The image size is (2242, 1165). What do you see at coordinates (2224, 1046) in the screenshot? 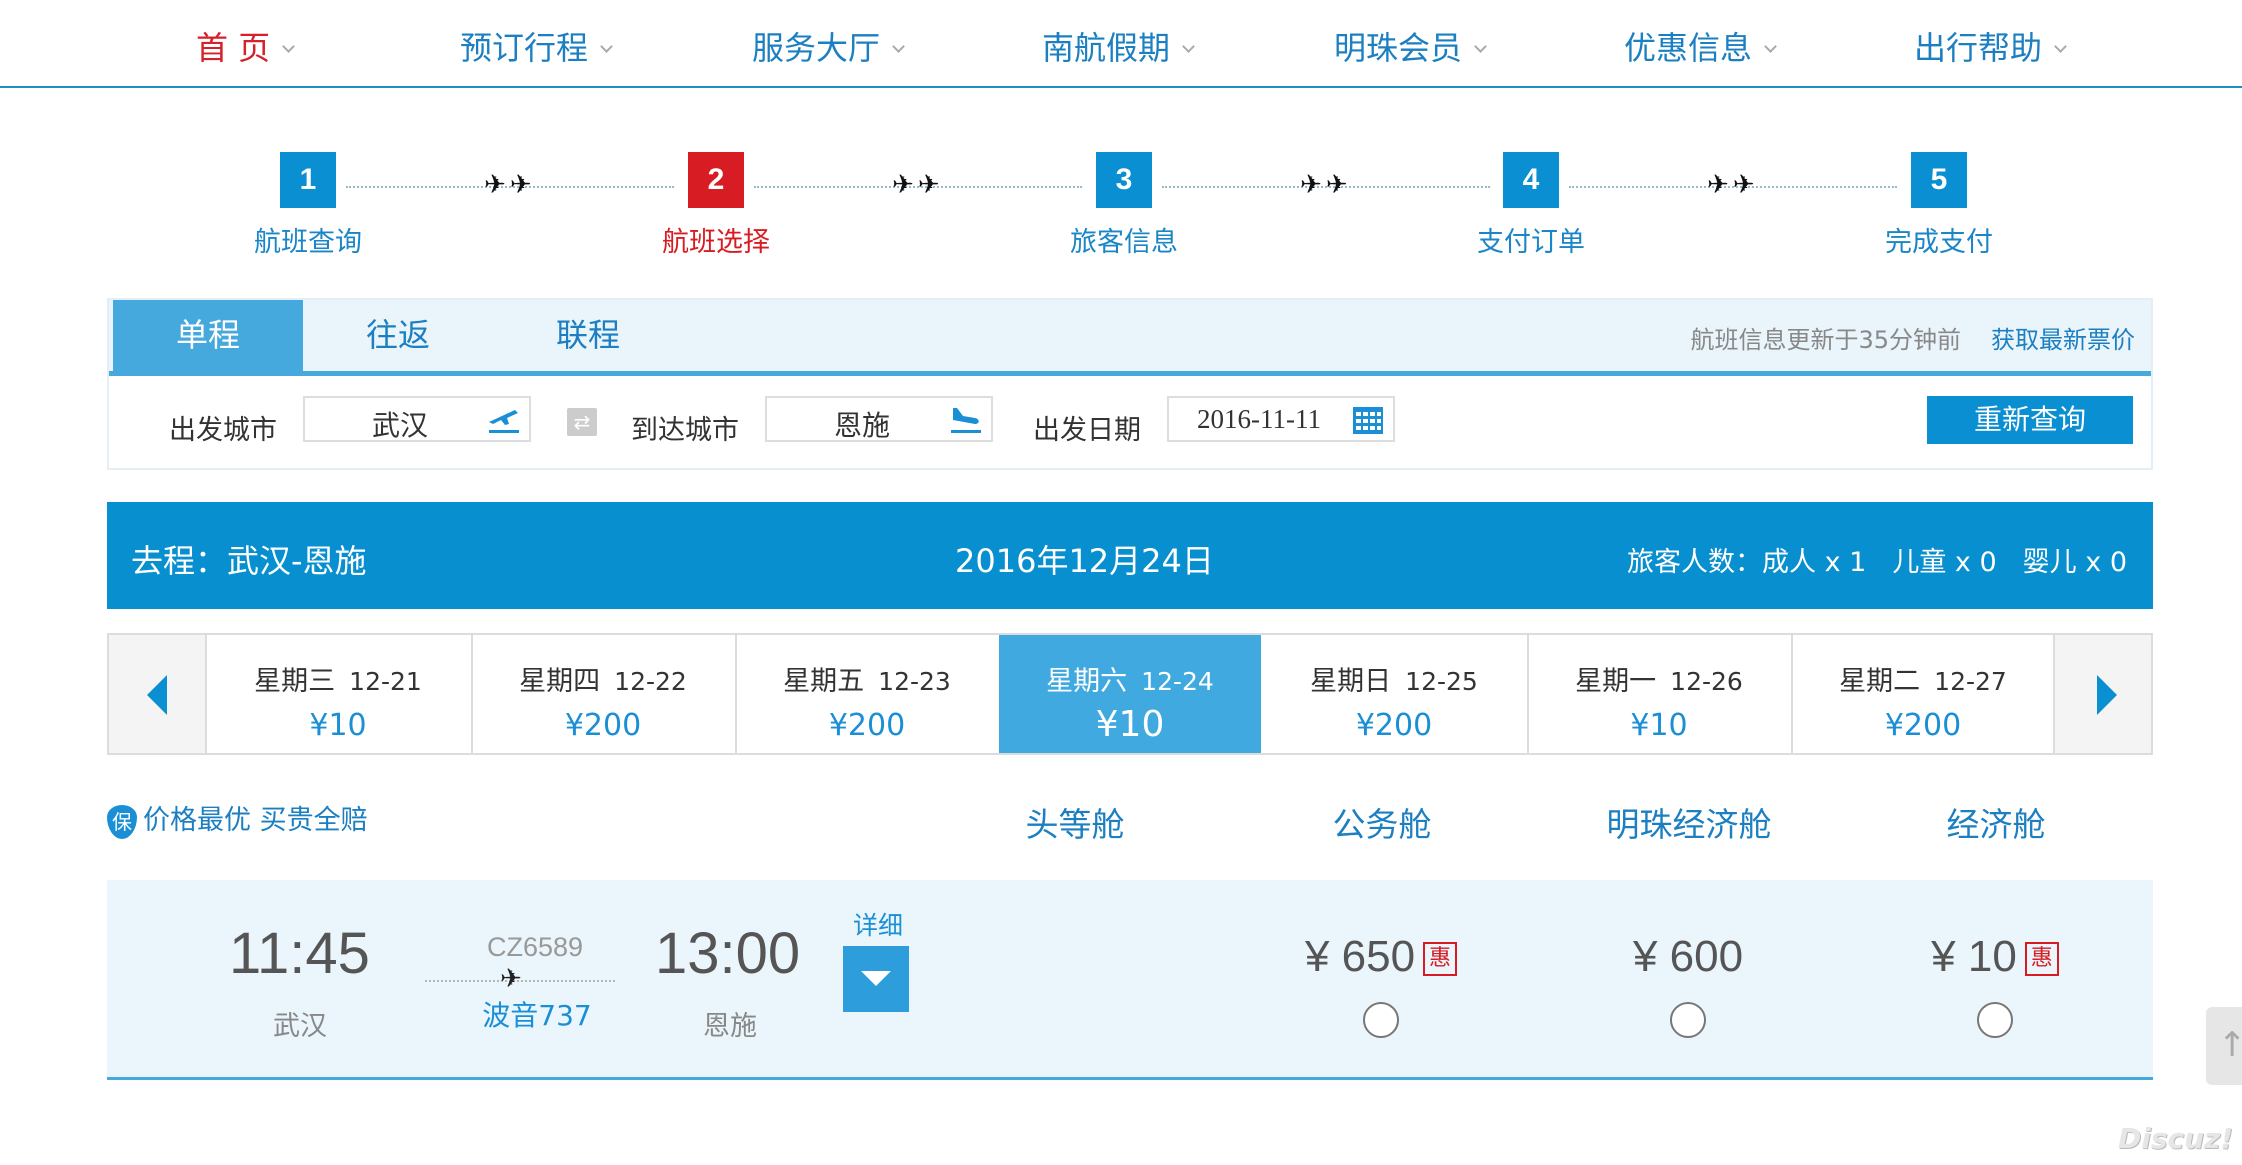
I see `back-to-top-button: ↑` at bounding box center [2224, 1046].